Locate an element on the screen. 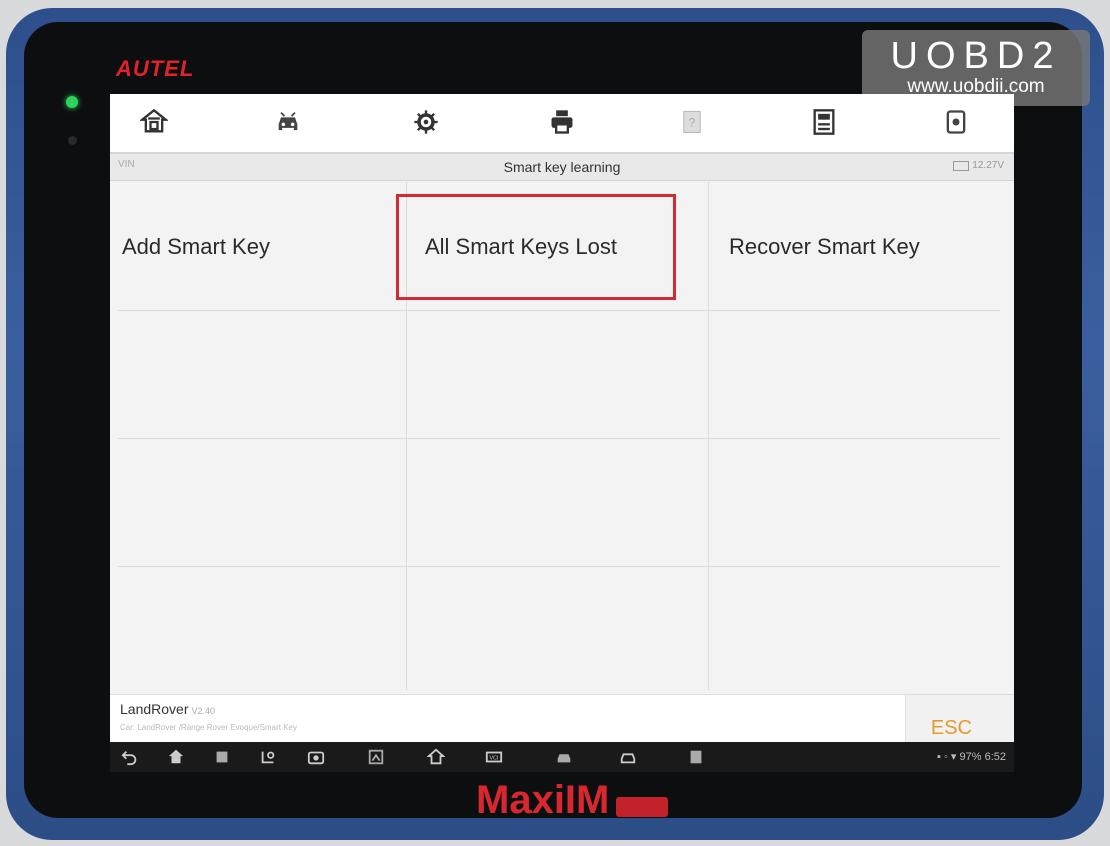 The image size is (1110, 846). save-icon is located at coordinates (824, 122).